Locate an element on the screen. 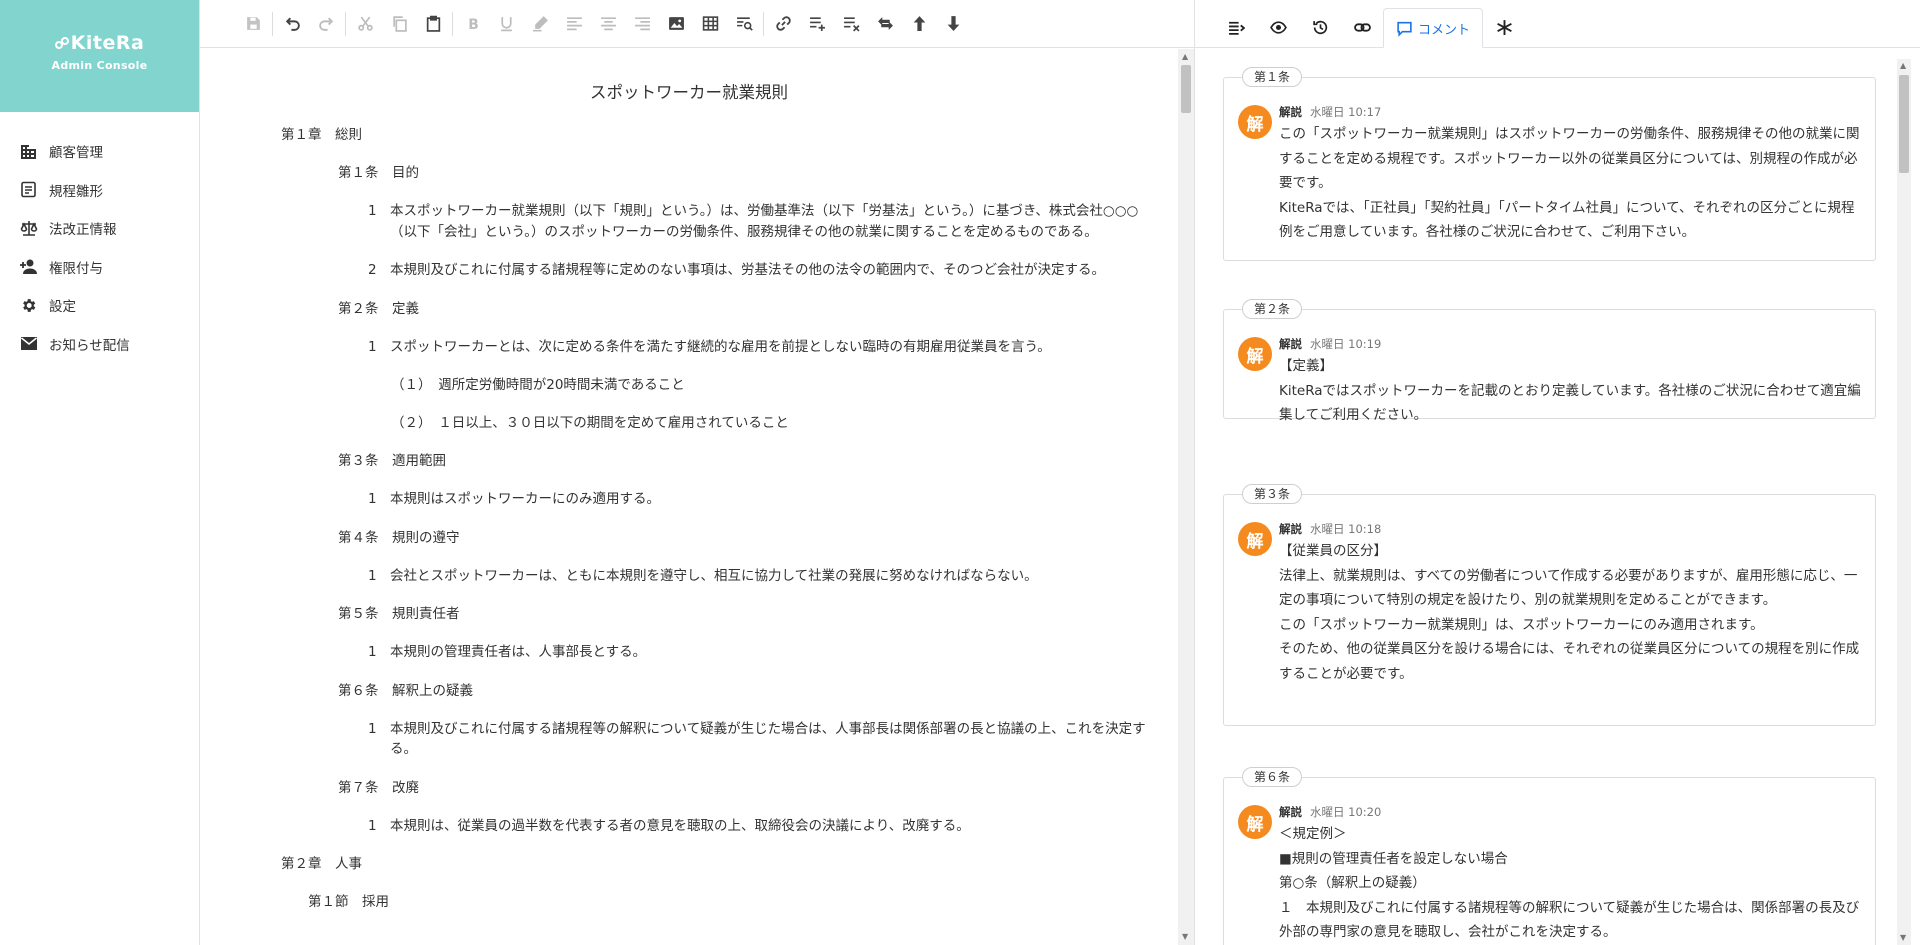 The image size is (1920, 945). insert-image-button is located at coordinates (676, 24).